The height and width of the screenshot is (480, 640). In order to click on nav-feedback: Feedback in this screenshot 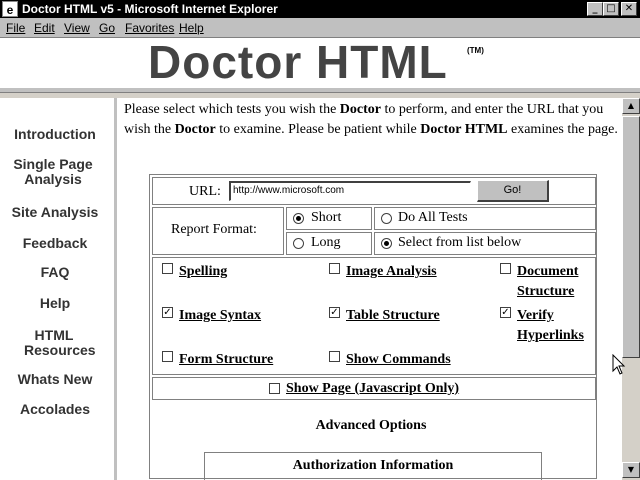, I will do `click(55, 243)`.